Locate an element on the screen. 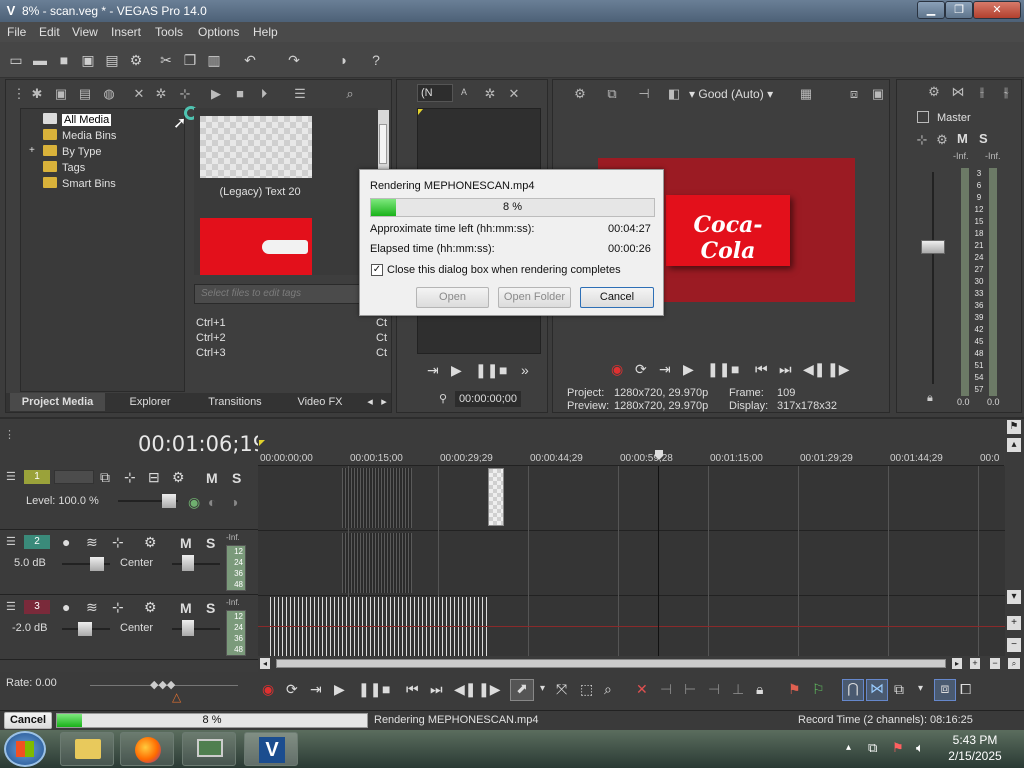 The width and height of the screenshot is (1024, 768). close-window-button: ✕ is located at coordinates (997, 10).